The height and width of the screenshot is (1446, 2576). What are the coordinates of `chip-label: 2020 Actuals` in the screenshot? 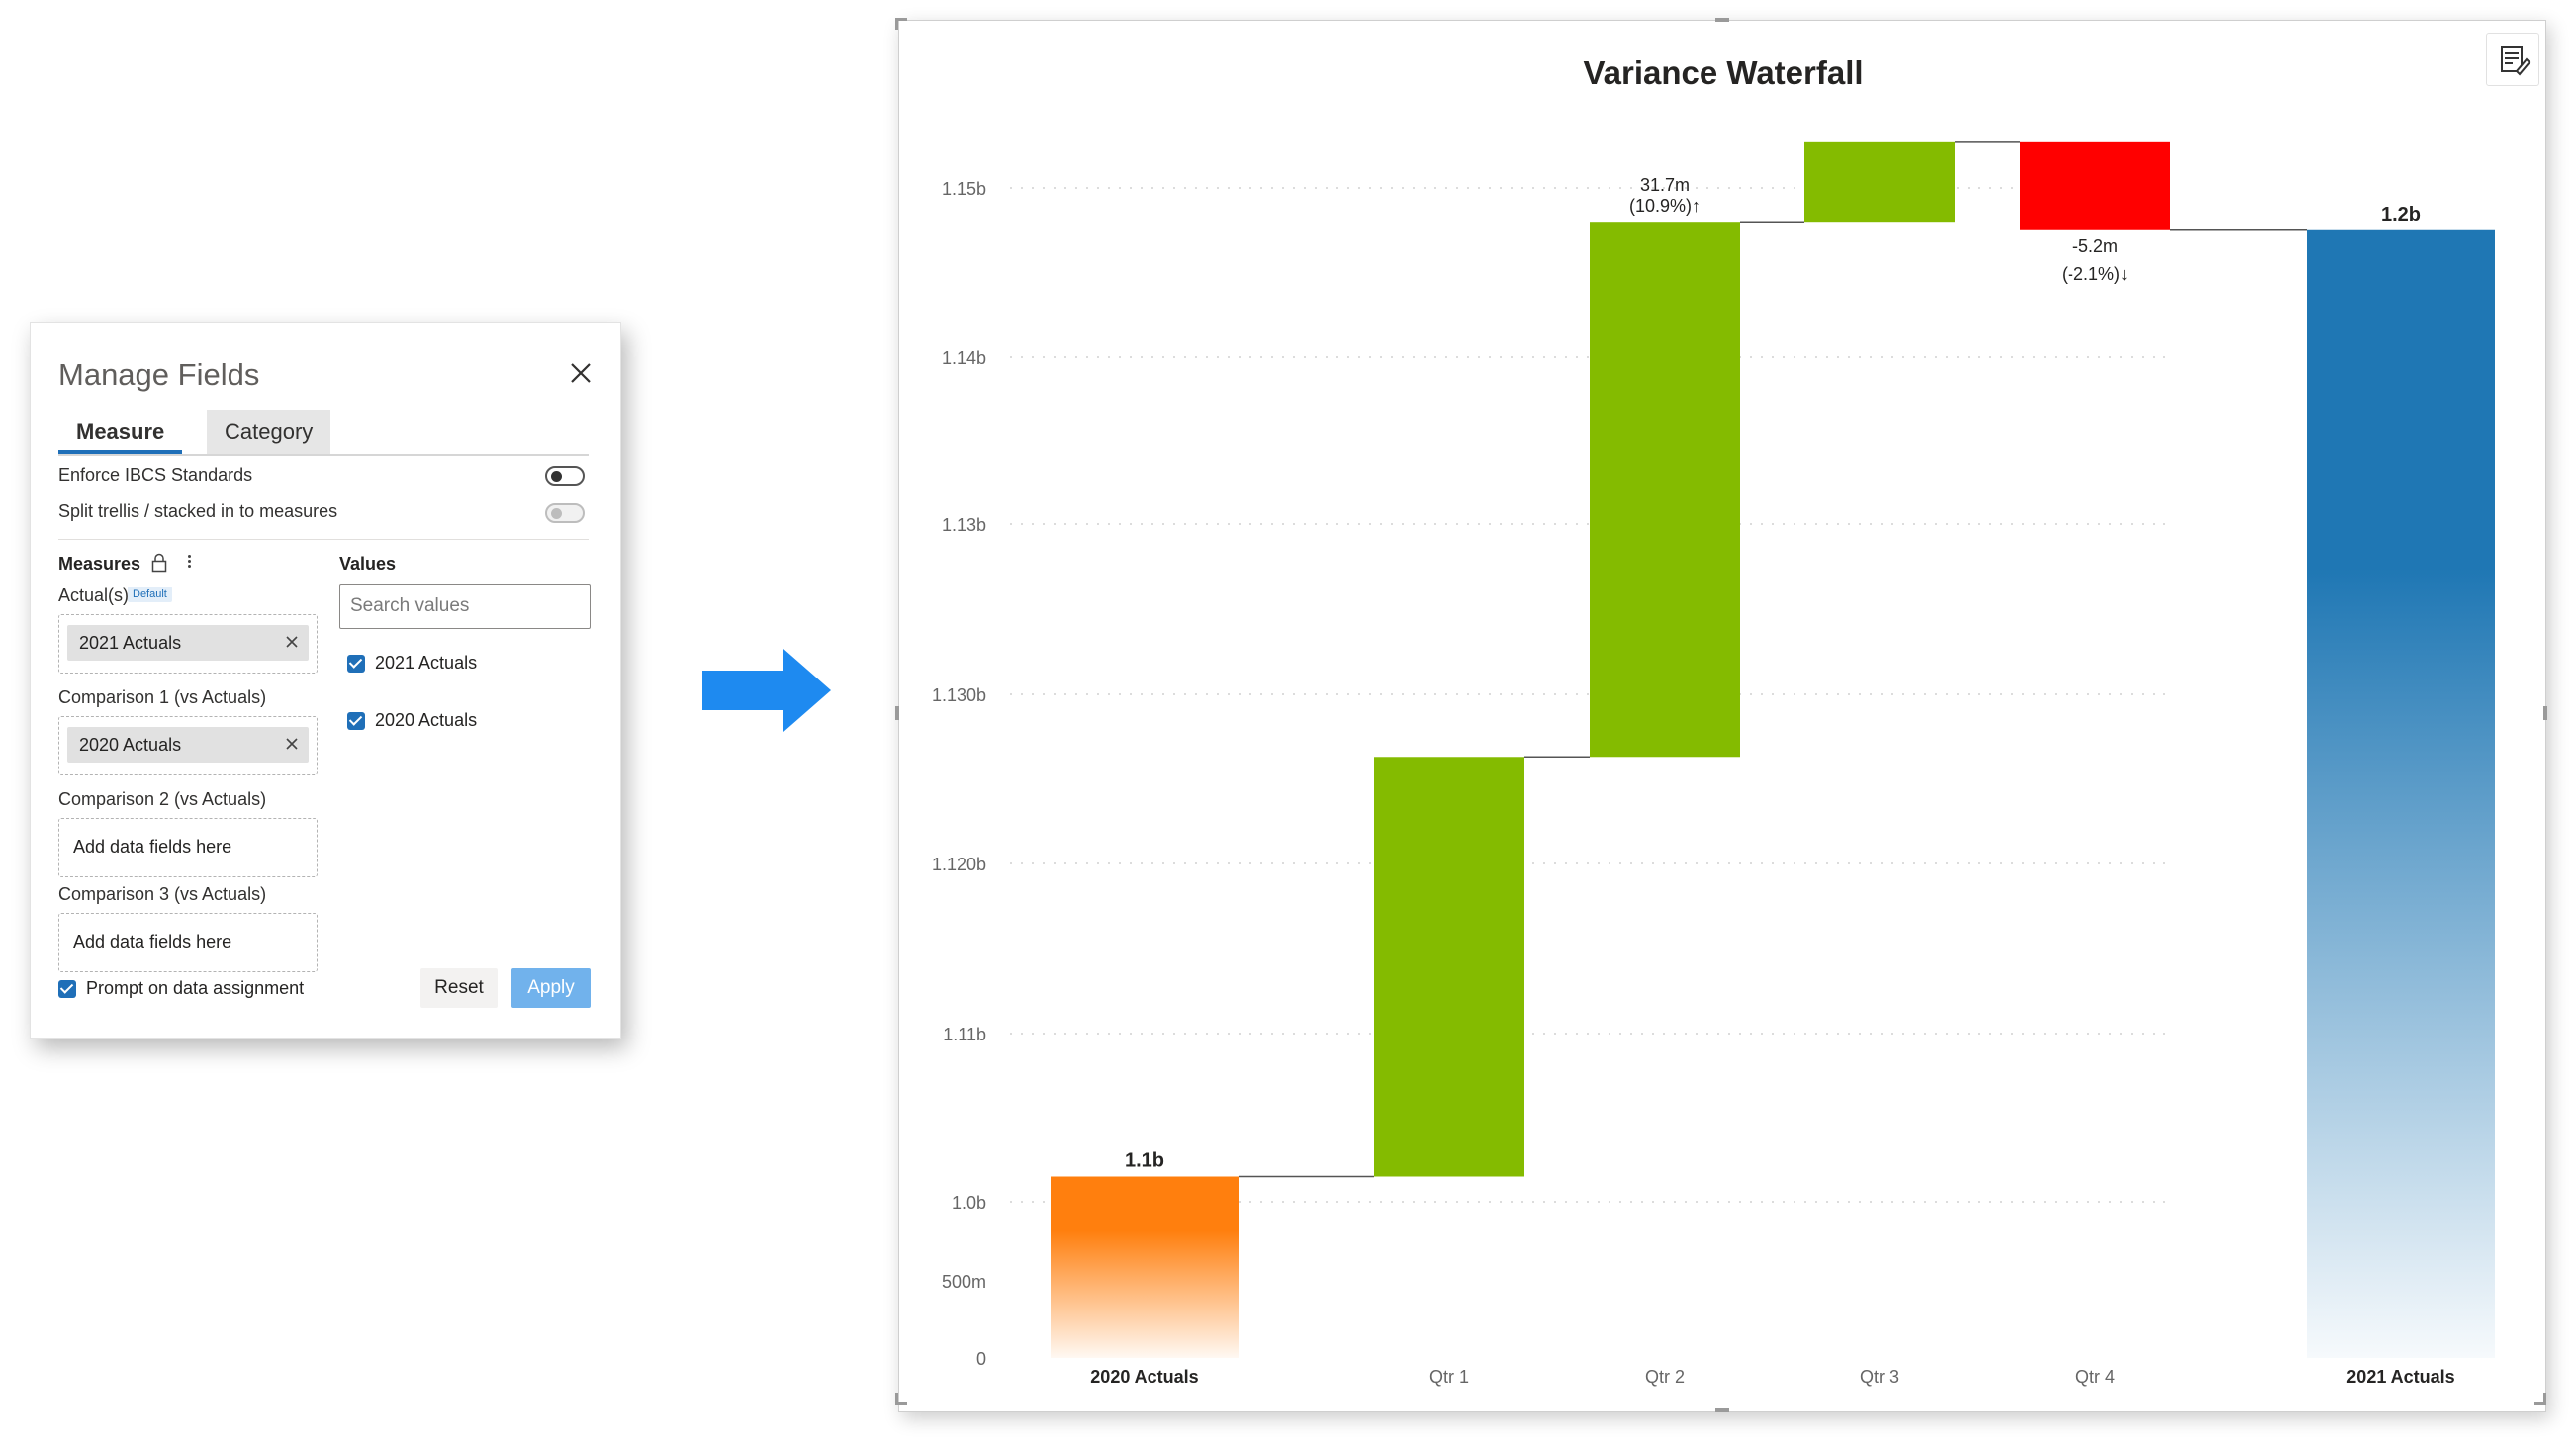 It's located at (130, 745).